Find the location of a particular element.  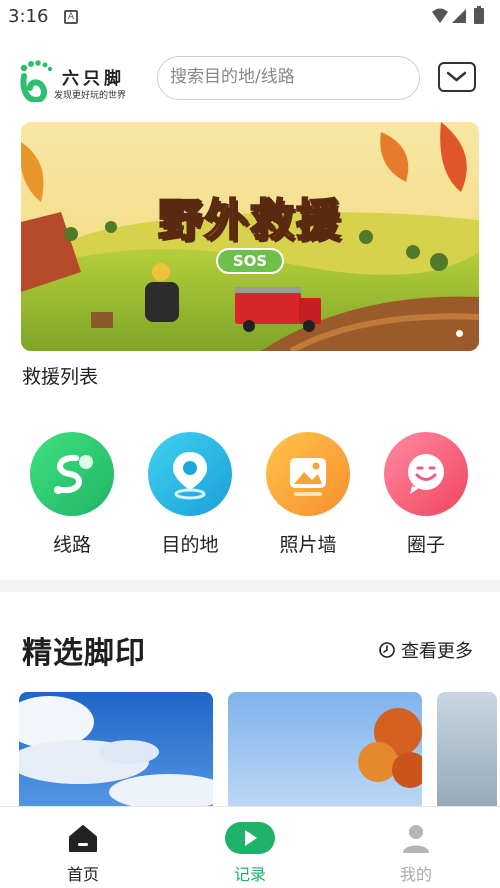

nav-item-route: 线路 is located at coordinates (72, 494).